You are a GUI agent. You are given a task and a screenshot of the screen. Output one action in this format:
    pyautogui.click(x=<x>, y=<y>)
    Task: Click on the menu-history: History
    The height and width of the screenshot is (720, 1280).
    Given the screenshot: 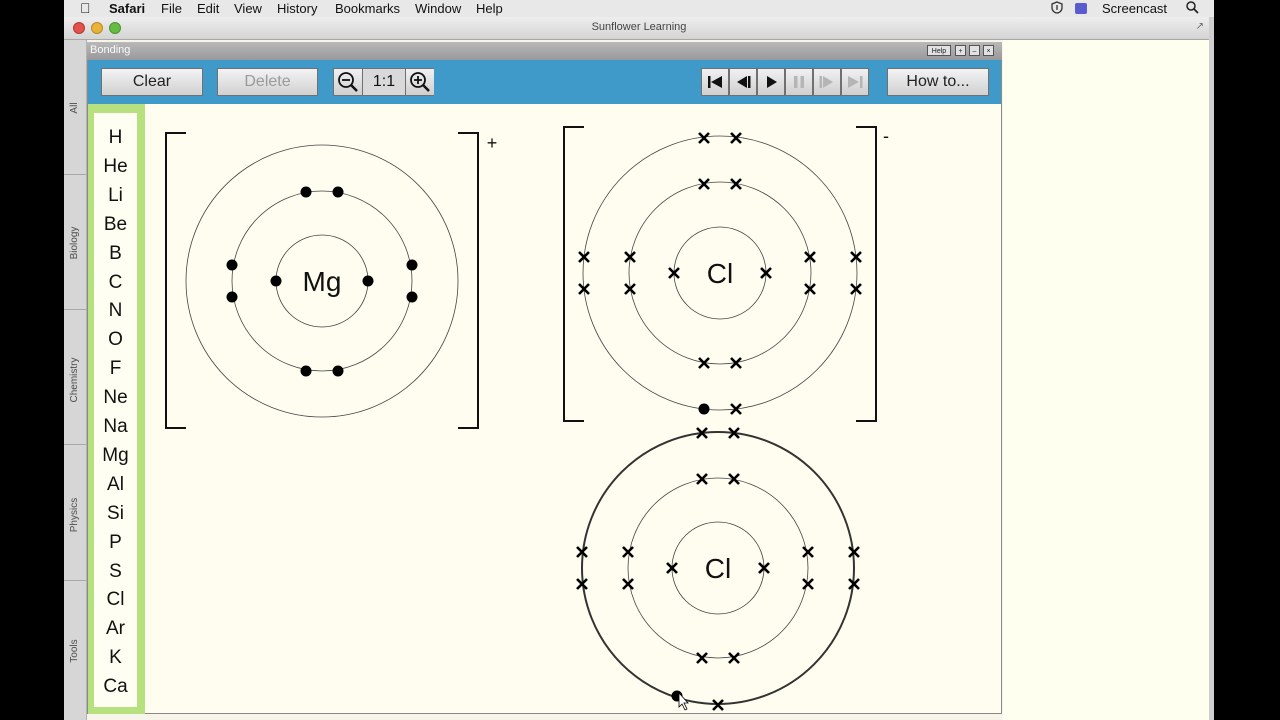 What is the action you would take?
    pyautogui.click(x=297, y=8)
    